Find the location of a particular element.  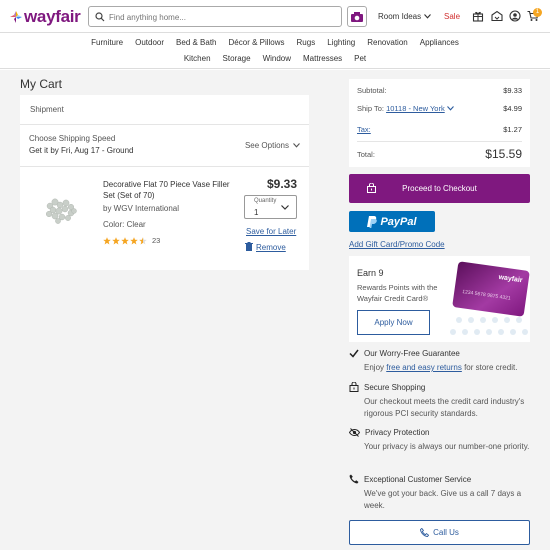

credit-card-image: wayfair 1234 5678 9875 4321 is located at coordinates (491, 289).